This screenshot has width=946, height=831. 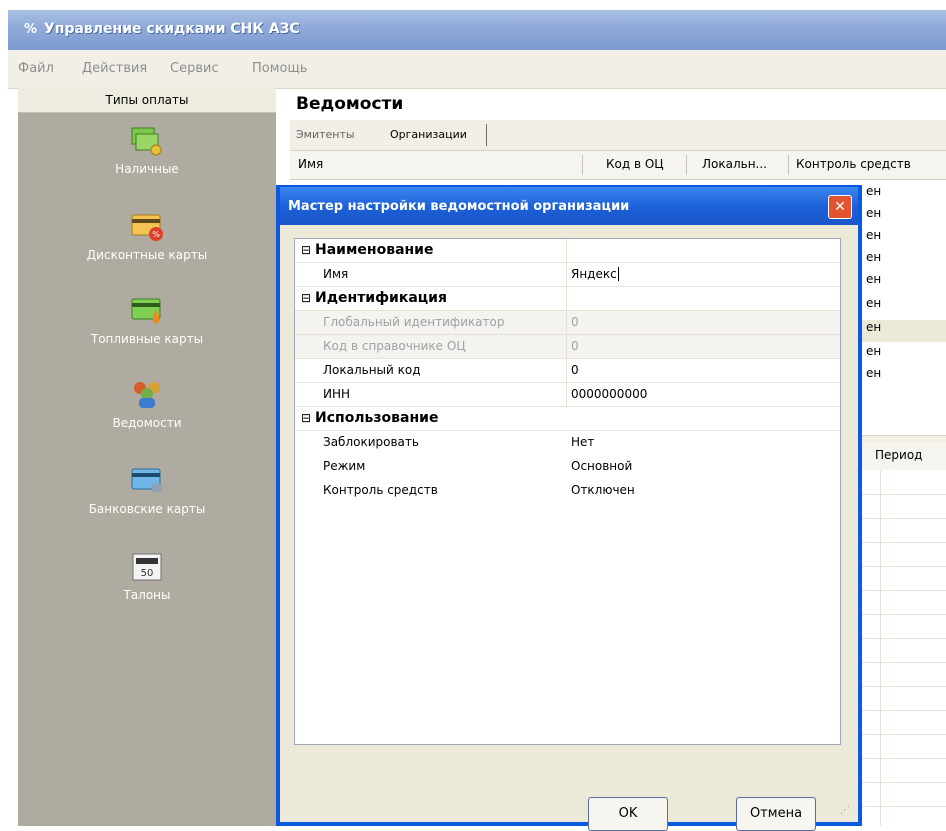 I want to click on sidebar-item-label: Дисконтные карты, so click(x=147, y=255).